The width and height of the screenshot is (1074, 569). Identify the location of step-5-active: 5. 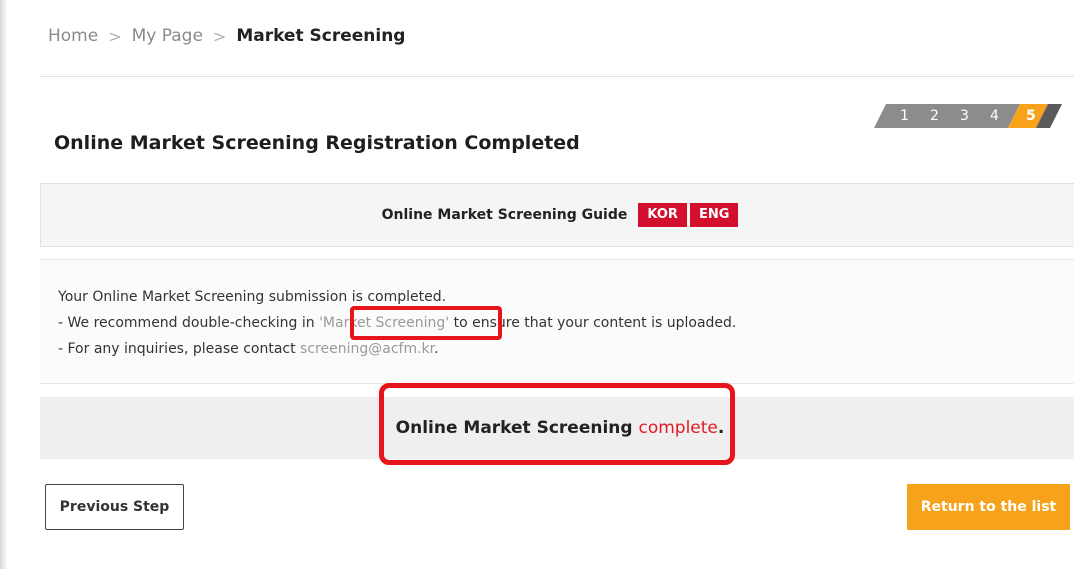
(1031, 116).